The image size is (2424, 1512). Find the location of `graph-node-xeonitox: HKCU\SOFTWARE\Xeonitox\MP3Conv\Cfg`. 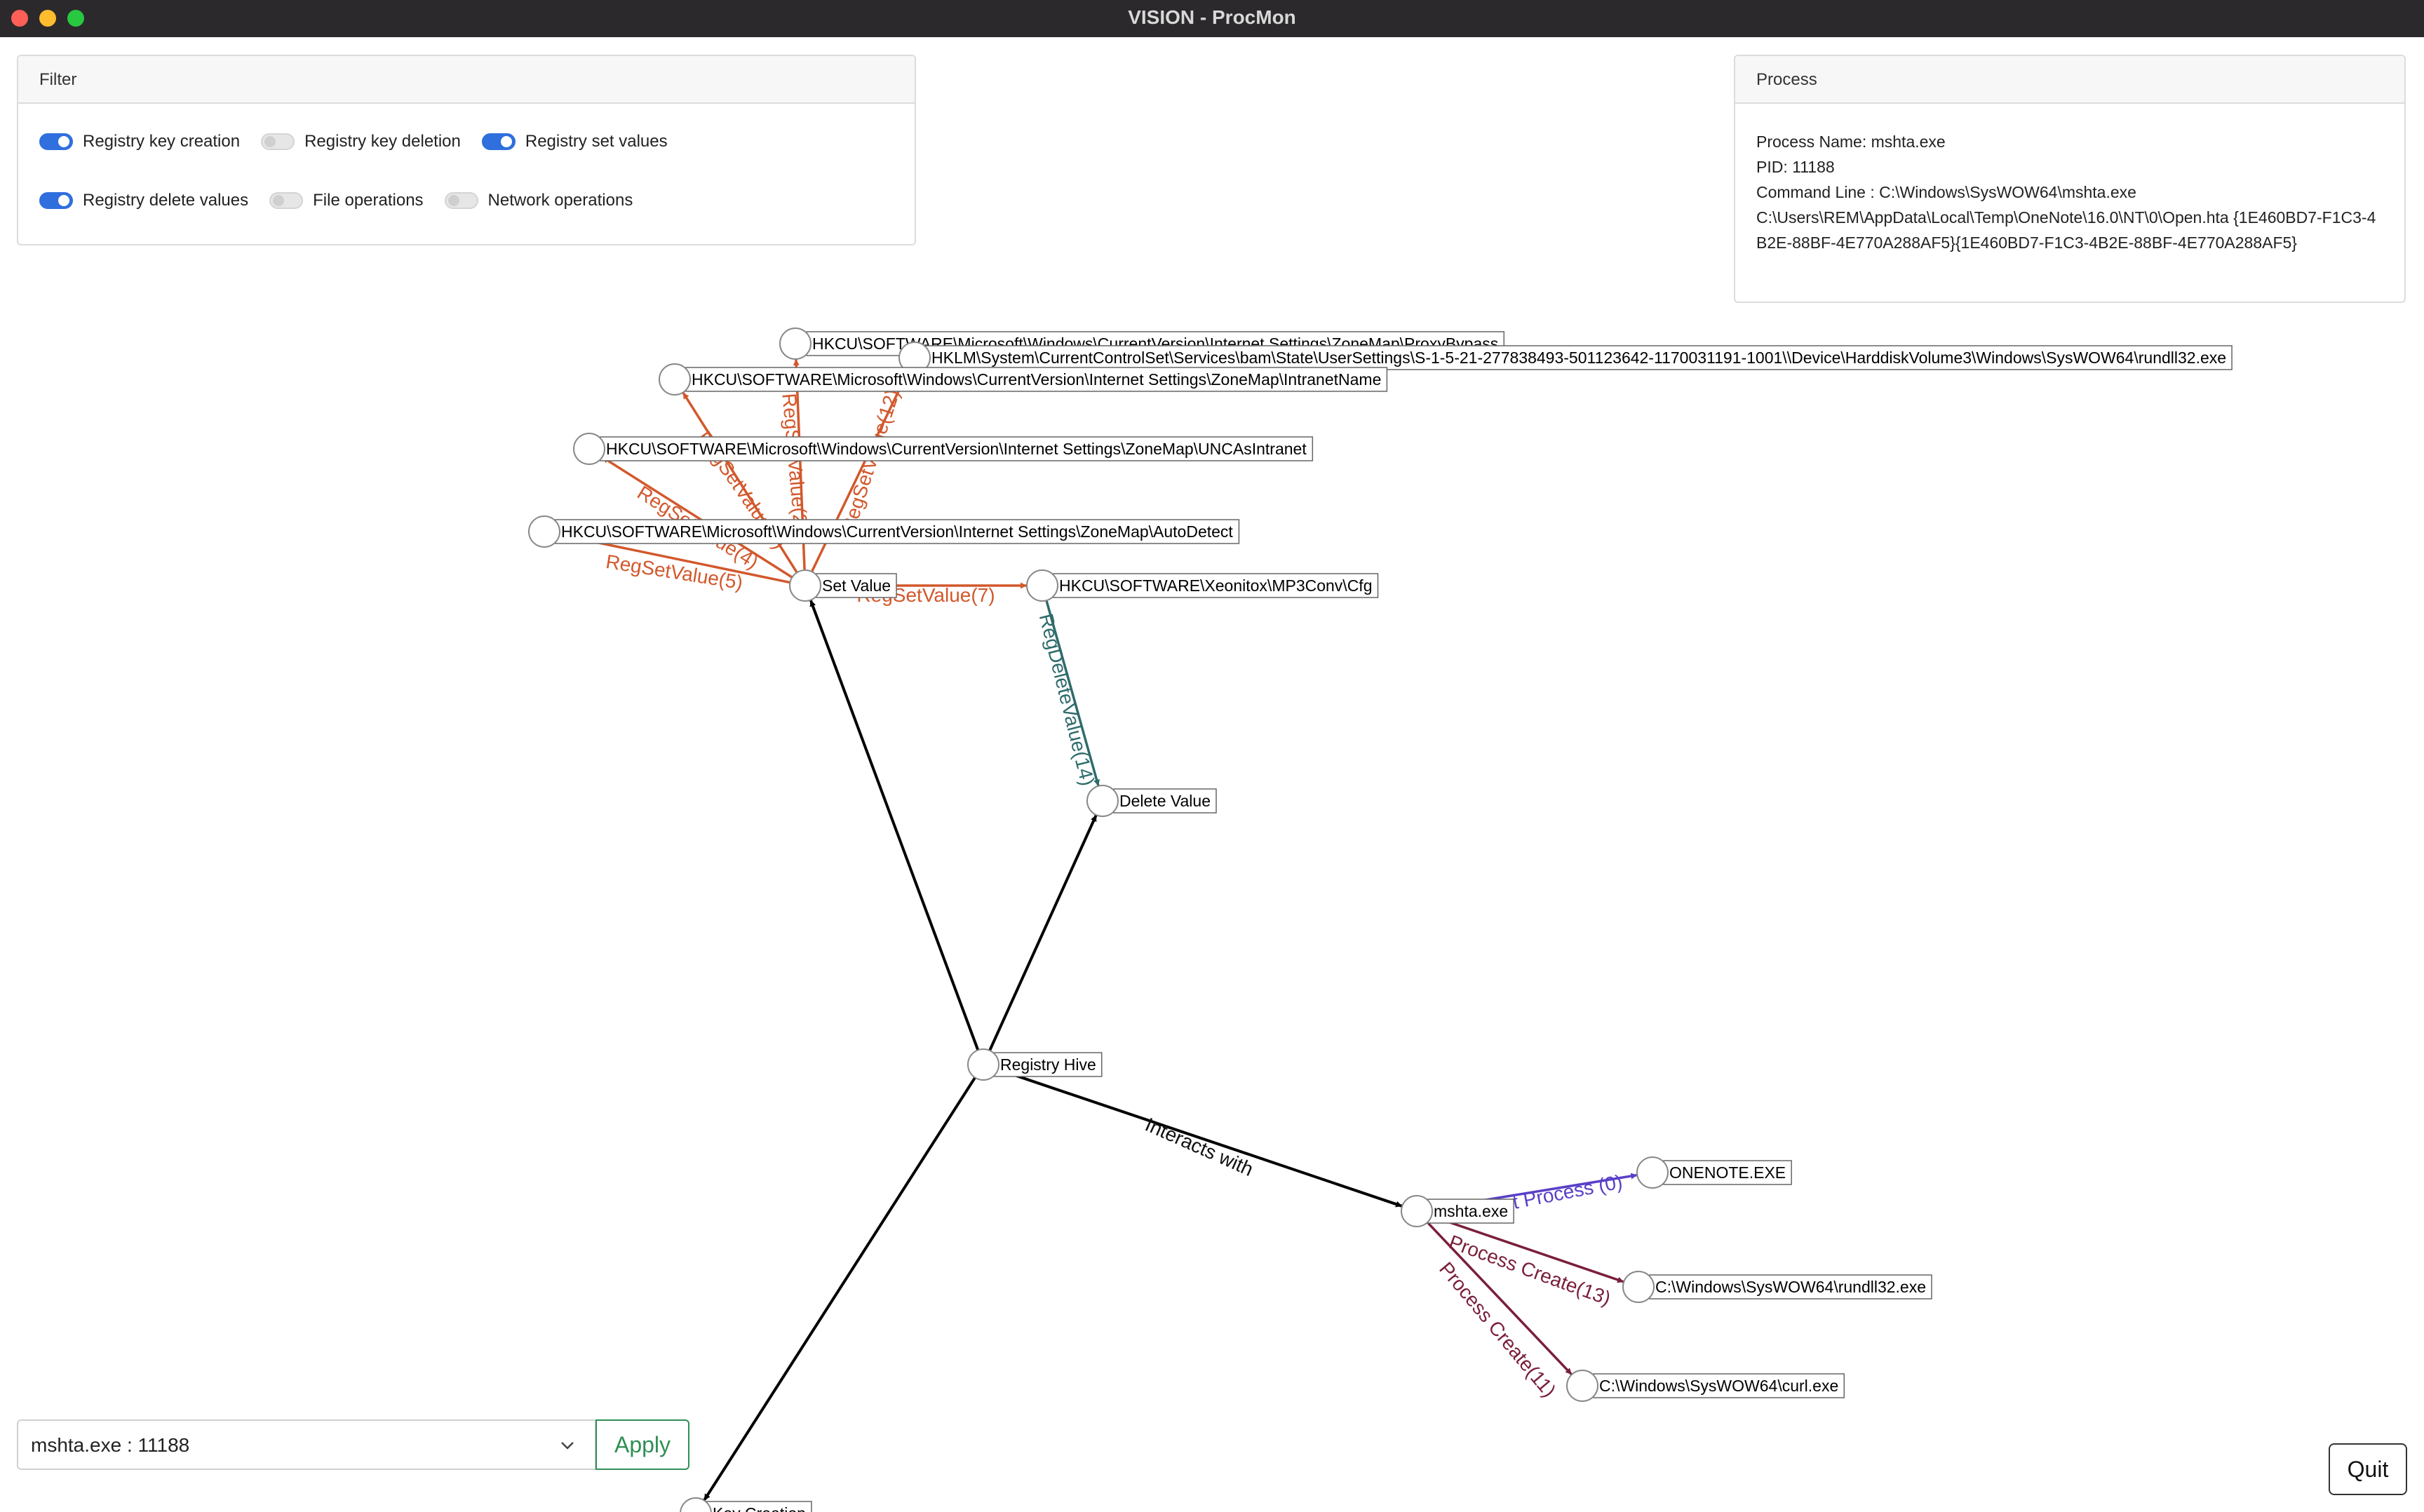

graph-node-xeonitox: HKCU\SOFTWARE\Xeonitox\MP3Conv\Cfg is located at coordinates (1202, 585).